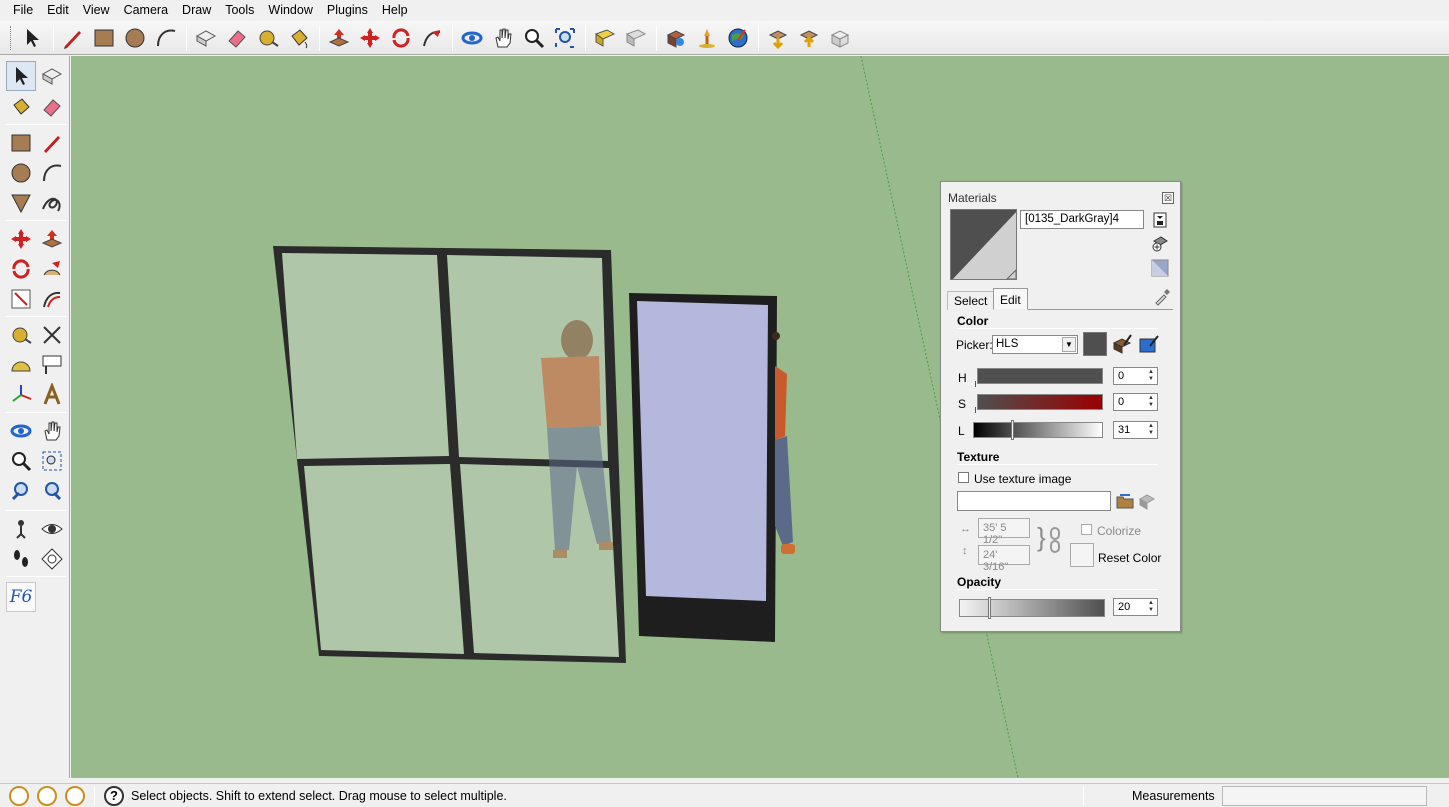 This screenshot has height=807, width=1449. What do you see at coordinates (290, 10) in the screenshot?
I see `menu-window: Window` at bounding box center [290, 10].